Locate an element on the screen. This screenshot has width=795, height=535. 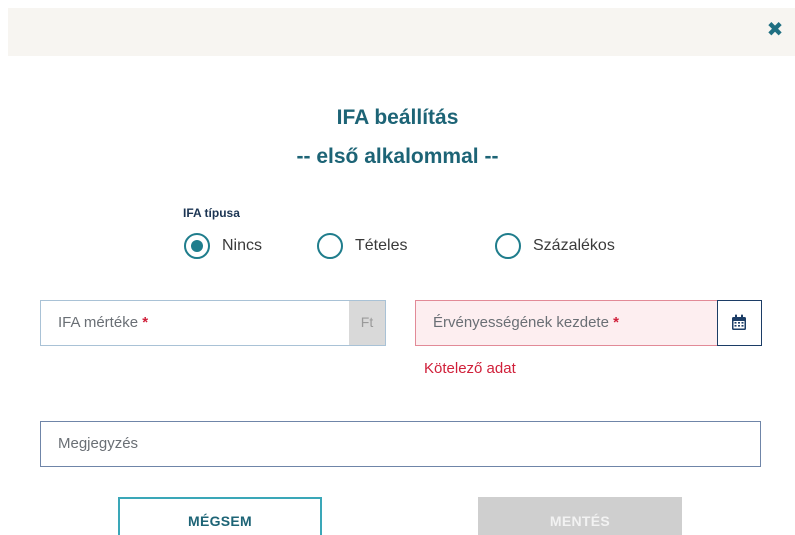
radio-none: Nincs is located at coordinates (223, 246).